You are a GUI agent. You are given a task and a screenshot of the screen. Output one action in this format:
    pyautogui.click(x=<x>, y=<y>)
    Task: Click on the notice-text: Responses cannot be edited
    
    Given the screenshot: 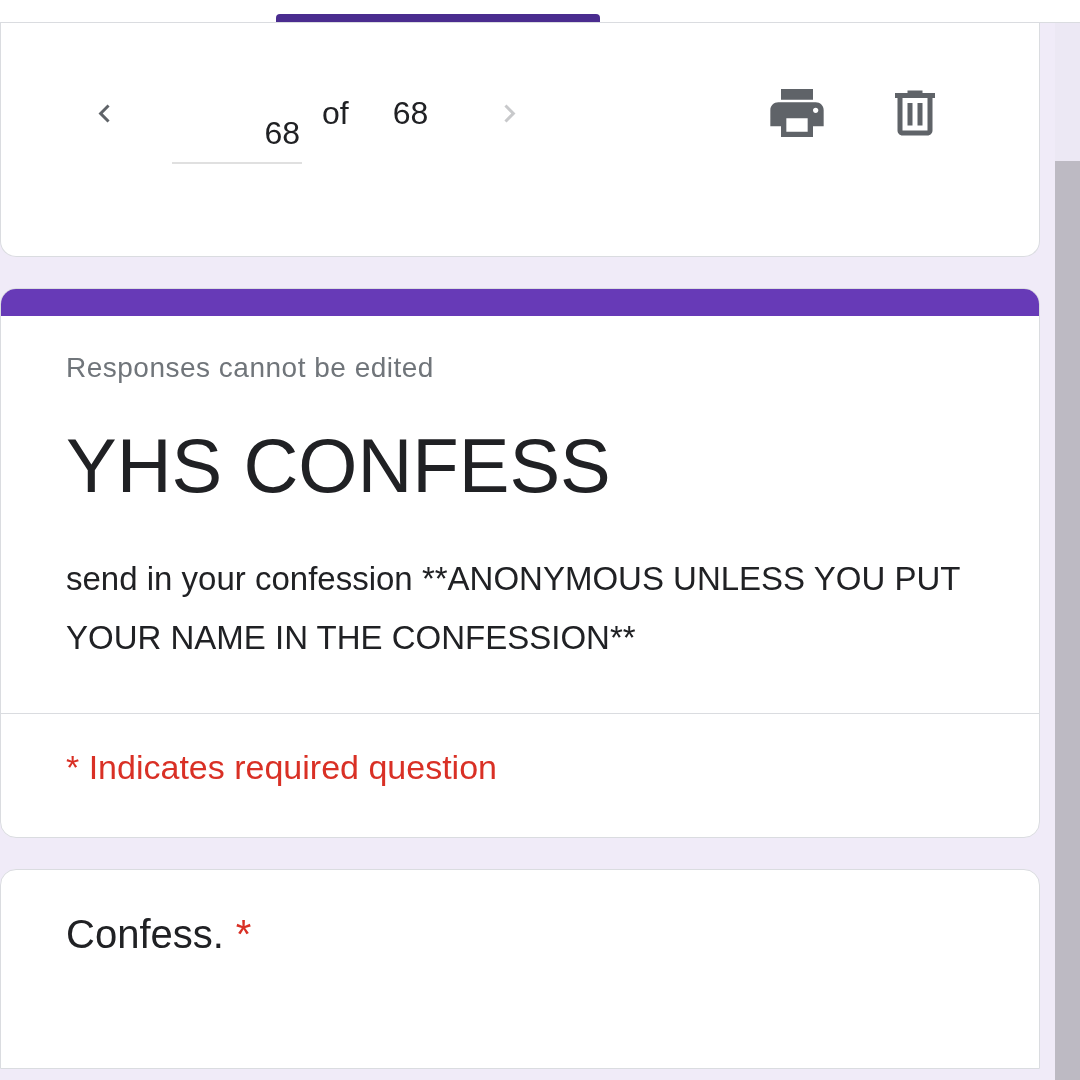 What is the action you would take?
    pyautogui.click(x=250, y=368)
    